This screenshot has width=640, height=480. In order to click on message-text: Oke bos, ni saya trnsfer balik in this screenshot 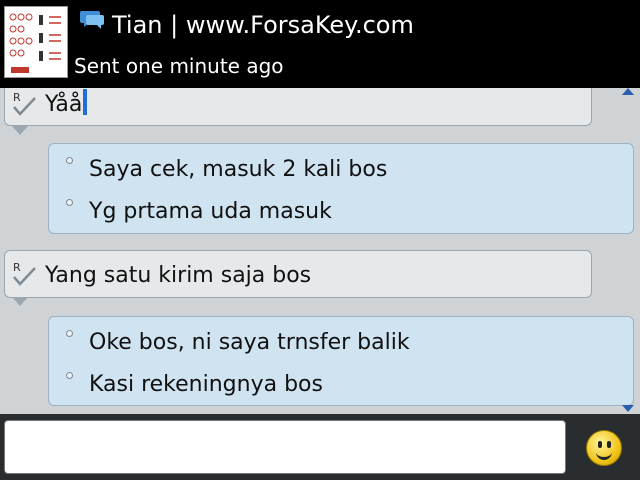, I will do `click(249, 342)`.